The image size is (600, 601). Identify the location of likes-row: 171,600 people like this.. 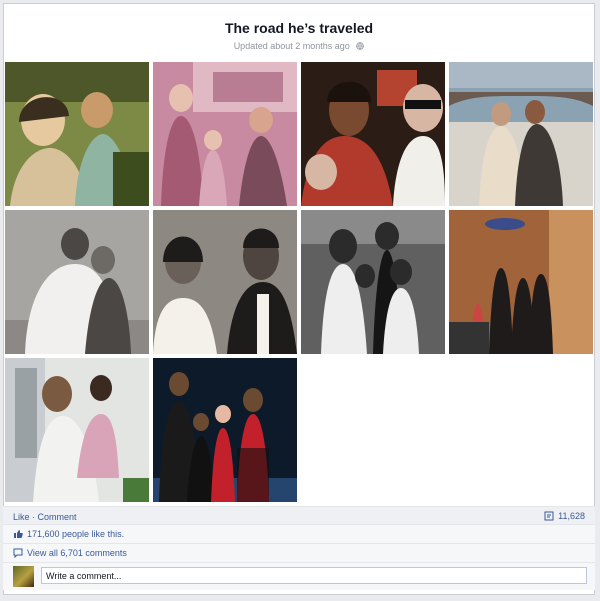
(299, 533).